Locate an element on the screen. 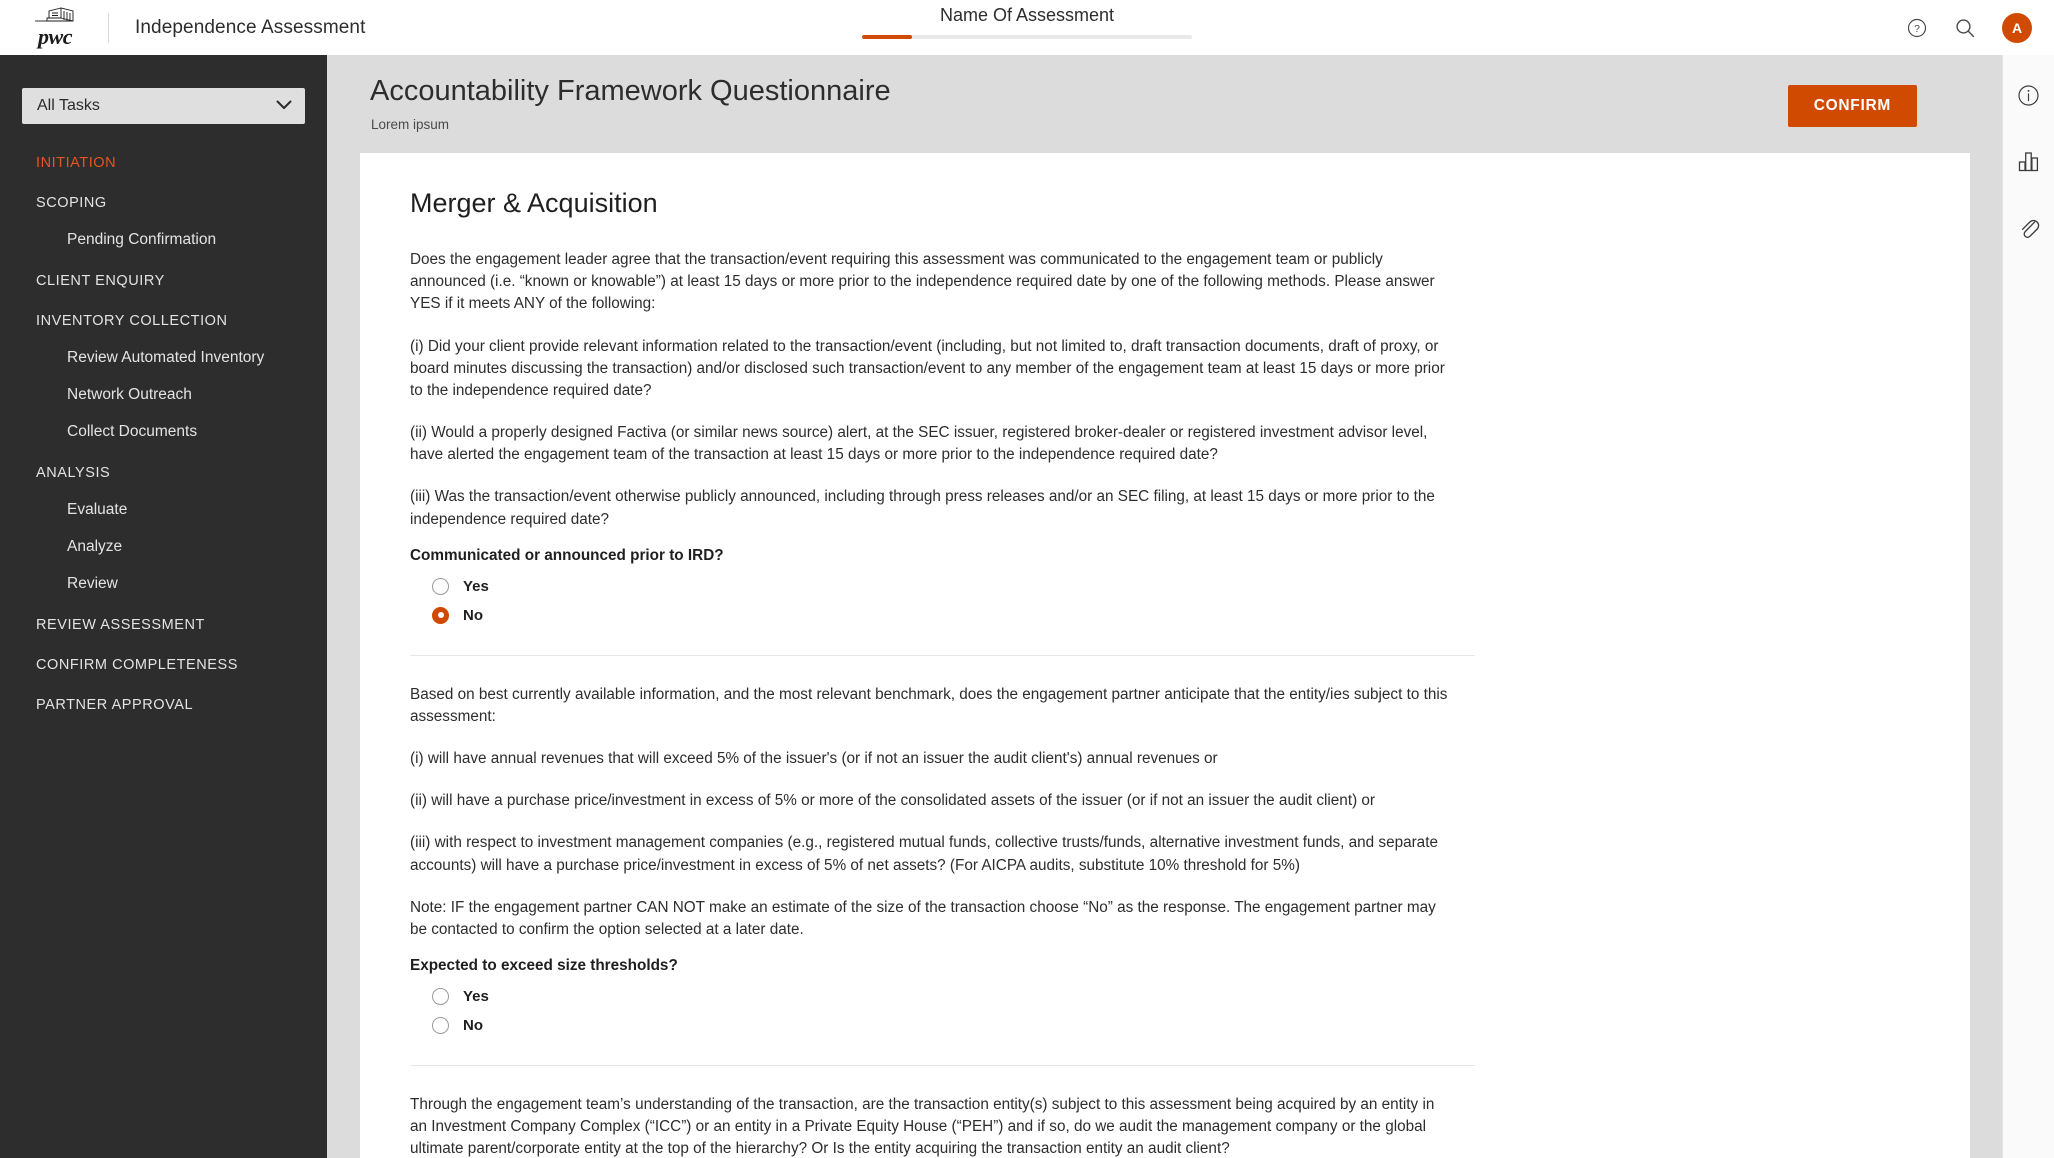 Image resolution: width=2054 pixels, height=1158 pixels. pwc-logo-icon is located at coordinates (55, 16).